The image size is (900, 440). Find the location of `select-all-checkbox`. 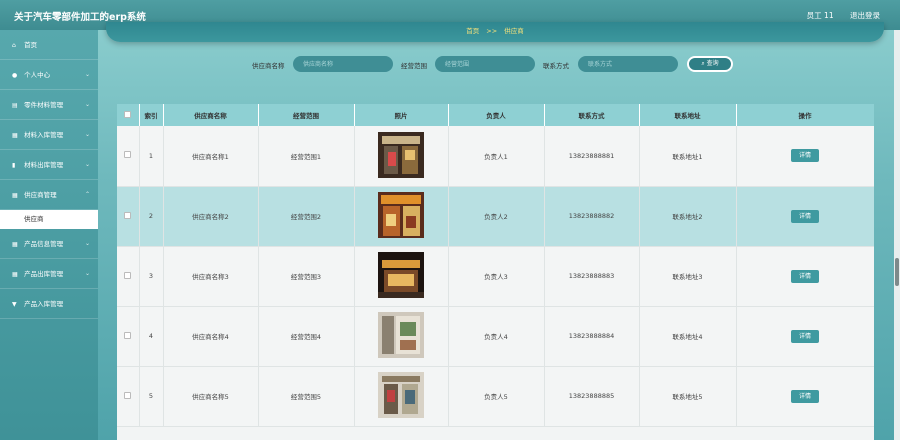

select-all-checkbox is located at coordinates (128, 114).